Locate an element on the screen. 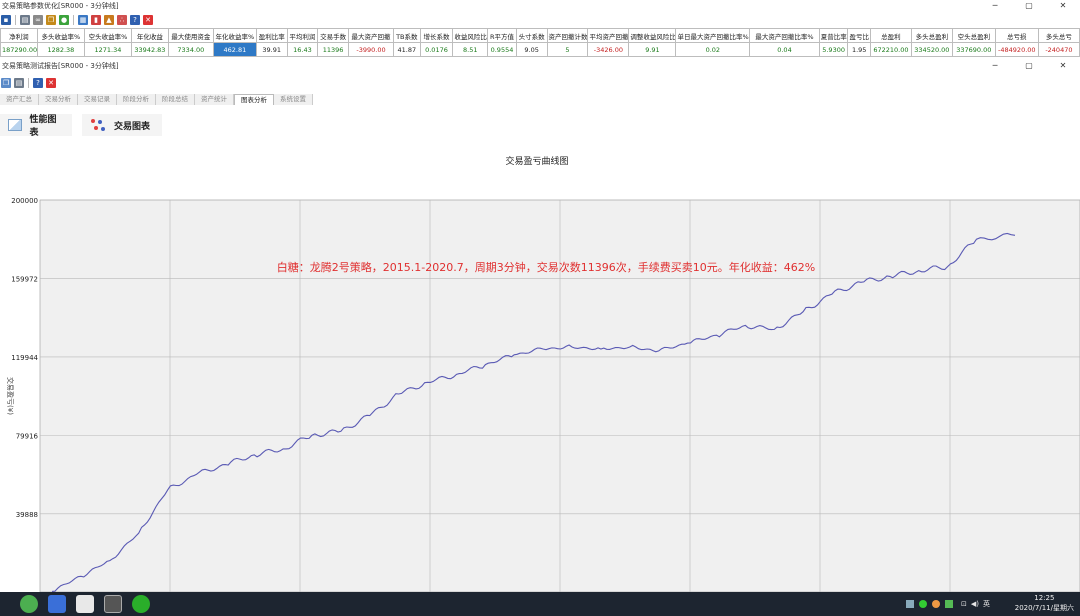 The height and width of the screenshot is (616, 1080). copy-icon: ❐ is located at coordinates (51, 19).